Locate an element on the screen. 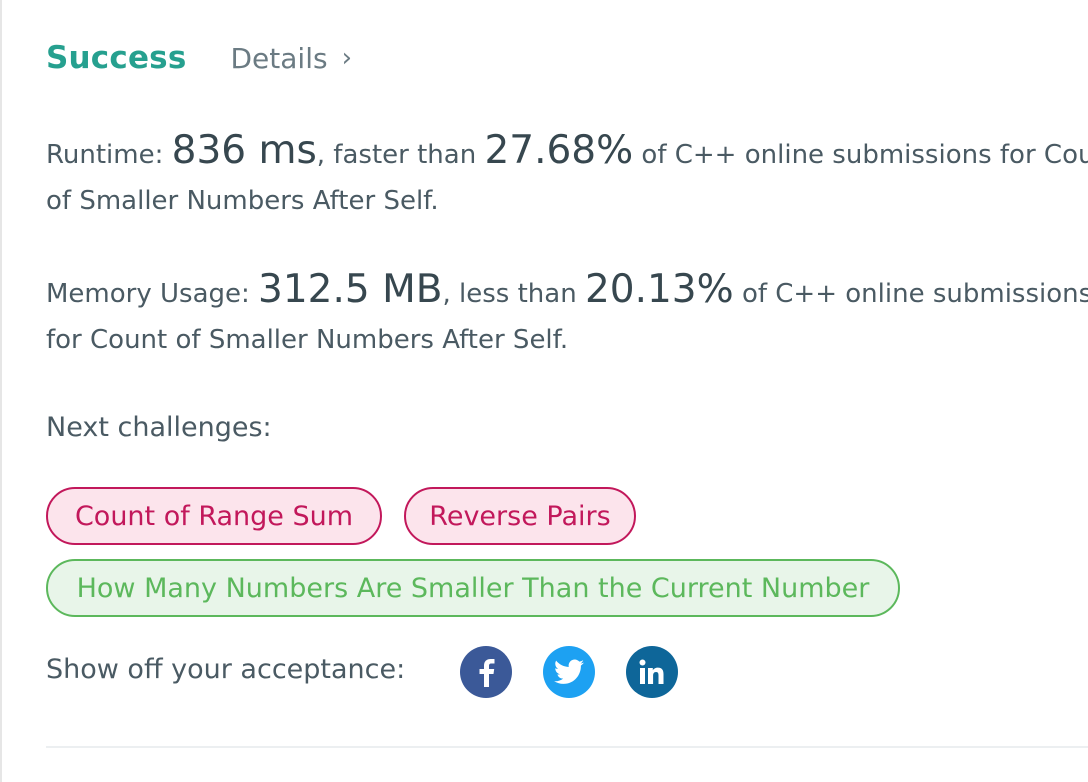 The image size is (1088, 782). runtime-percent: 27.68% is located at coordinates (559, 150).